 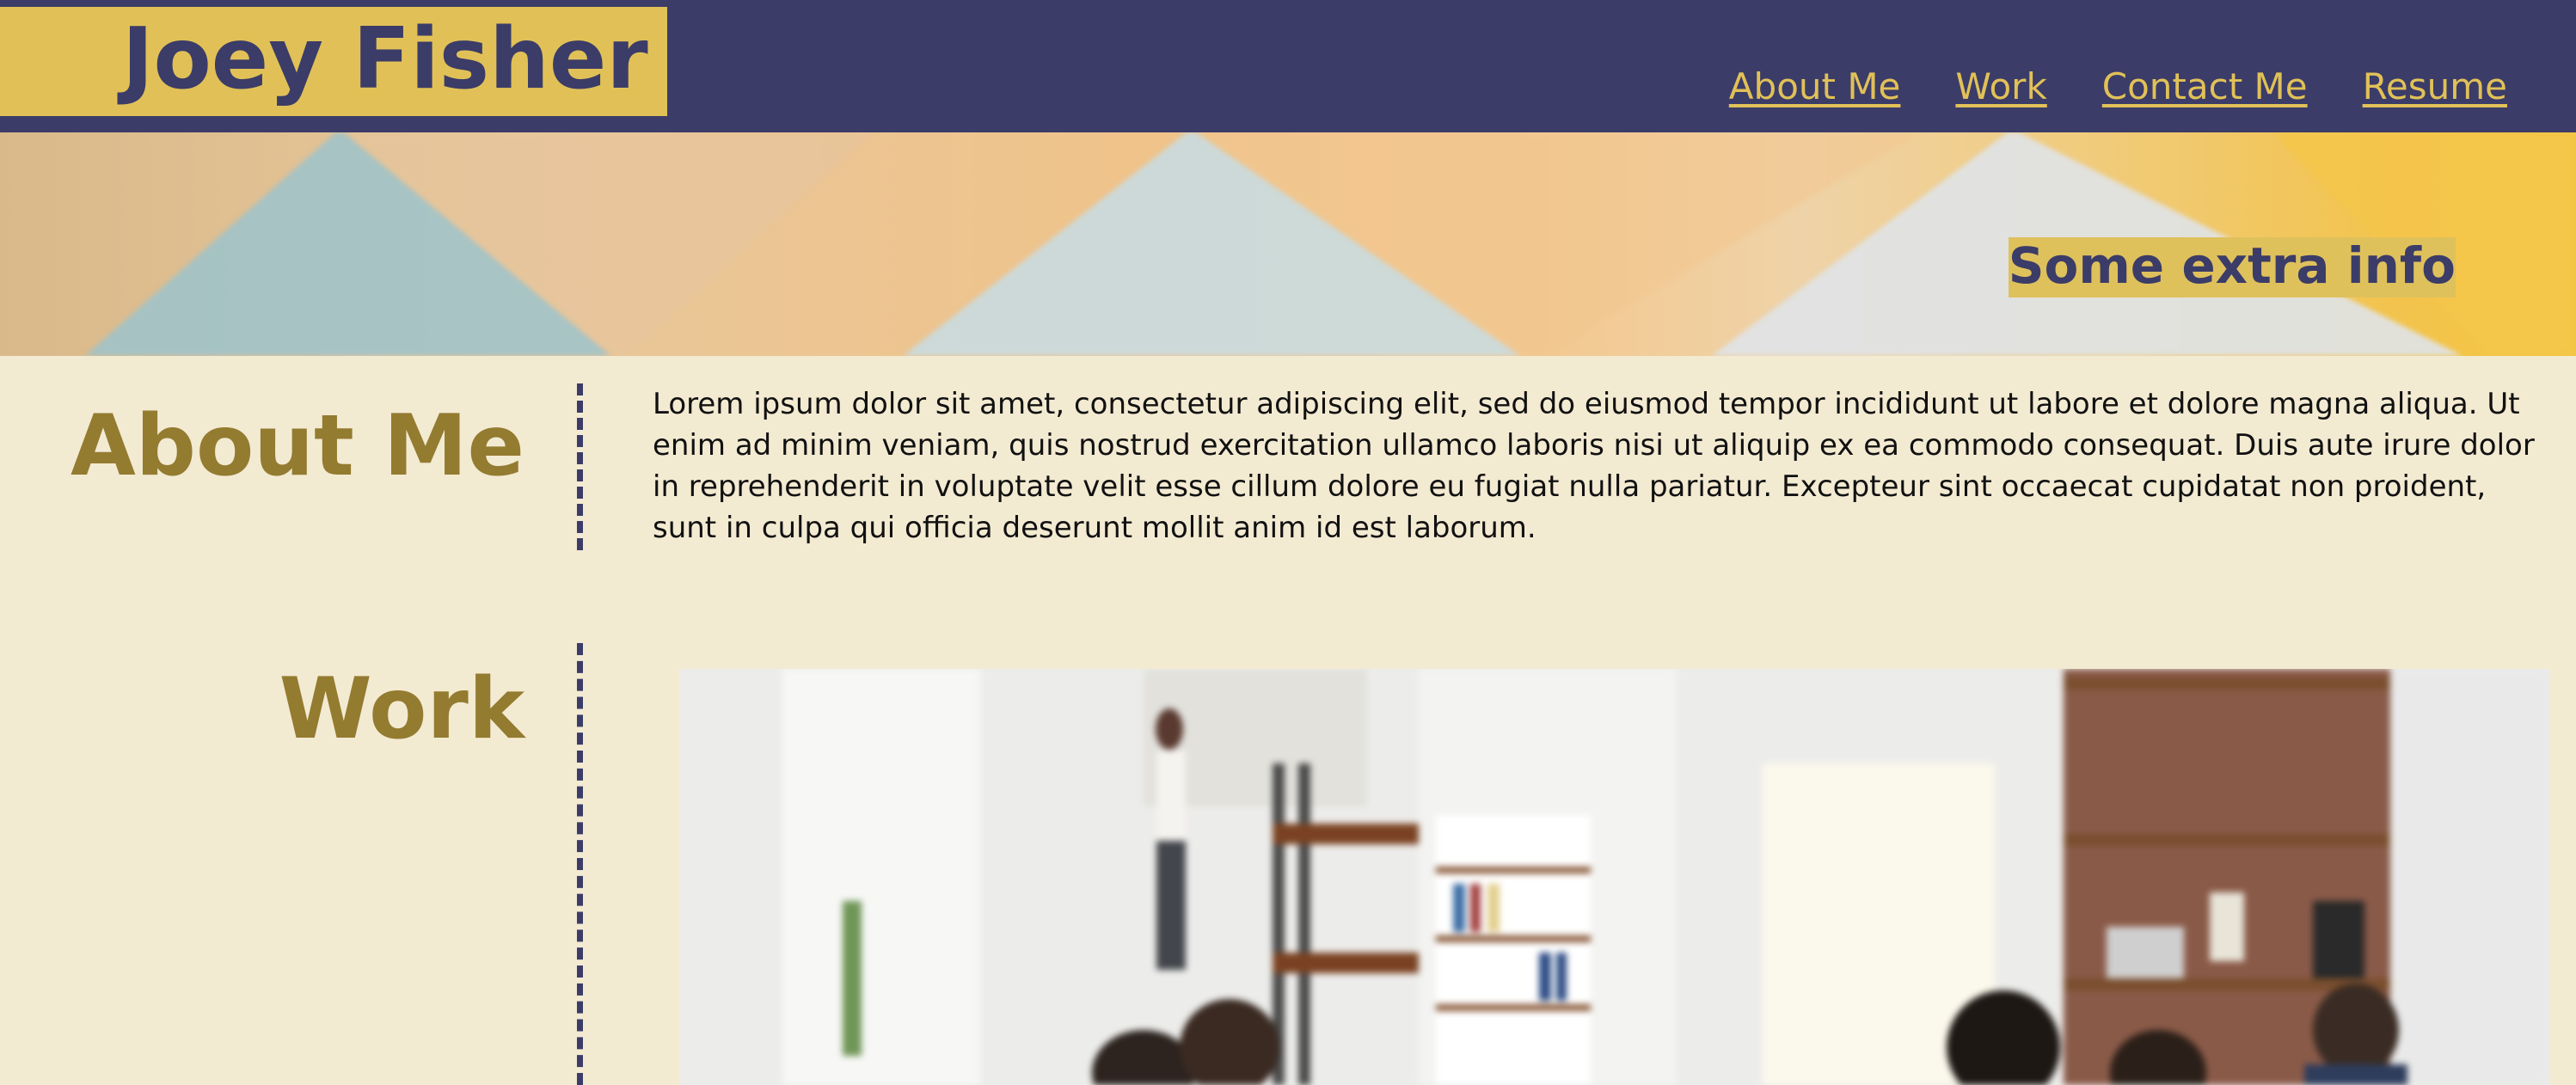 I want to click on main-nav: About Me Work Contact Me Resume, so click(x=2118, y=86).